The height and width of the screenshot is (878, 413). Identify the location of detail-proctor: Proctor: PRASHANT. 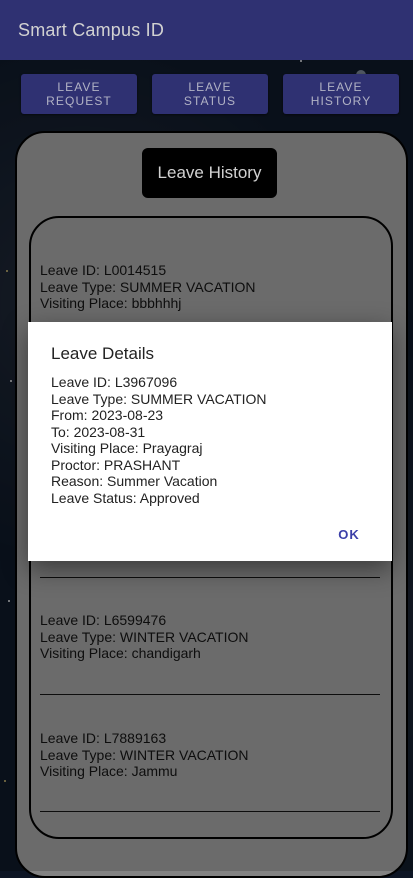
(116, 464).